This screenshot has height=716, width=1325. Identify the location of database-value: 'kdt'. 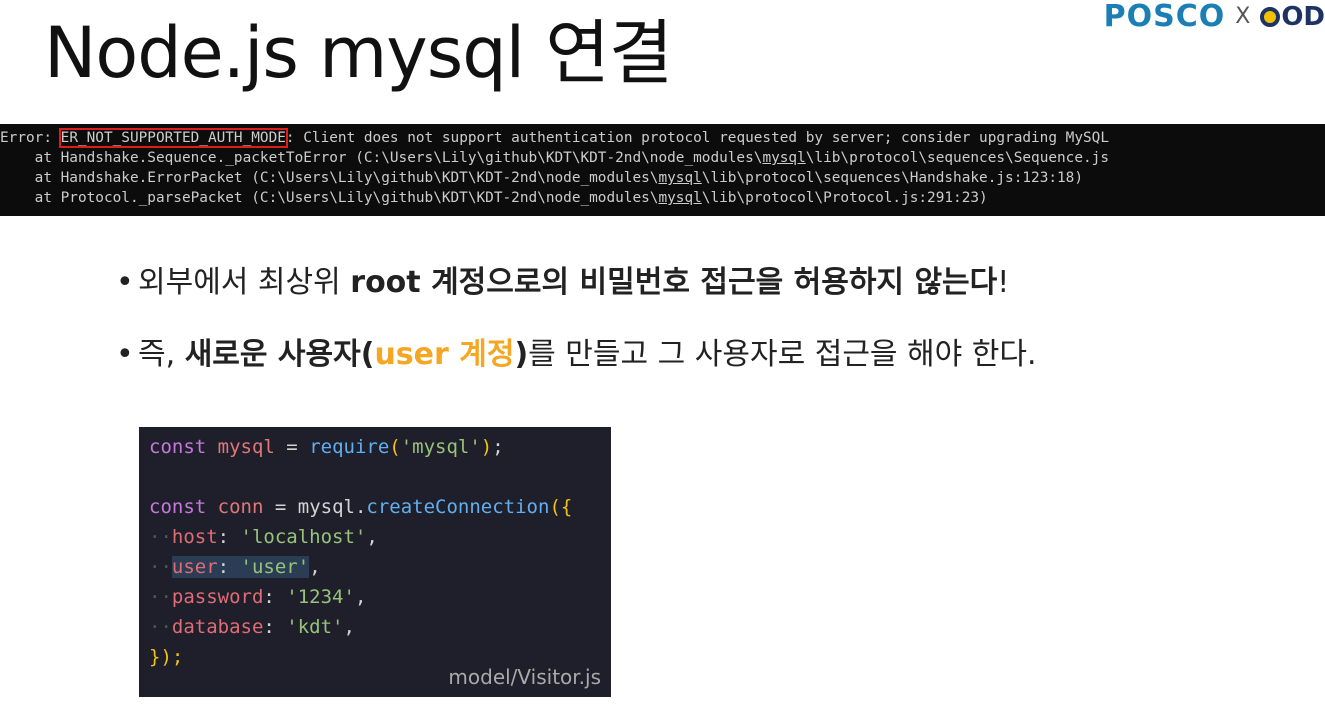
(315, 627).